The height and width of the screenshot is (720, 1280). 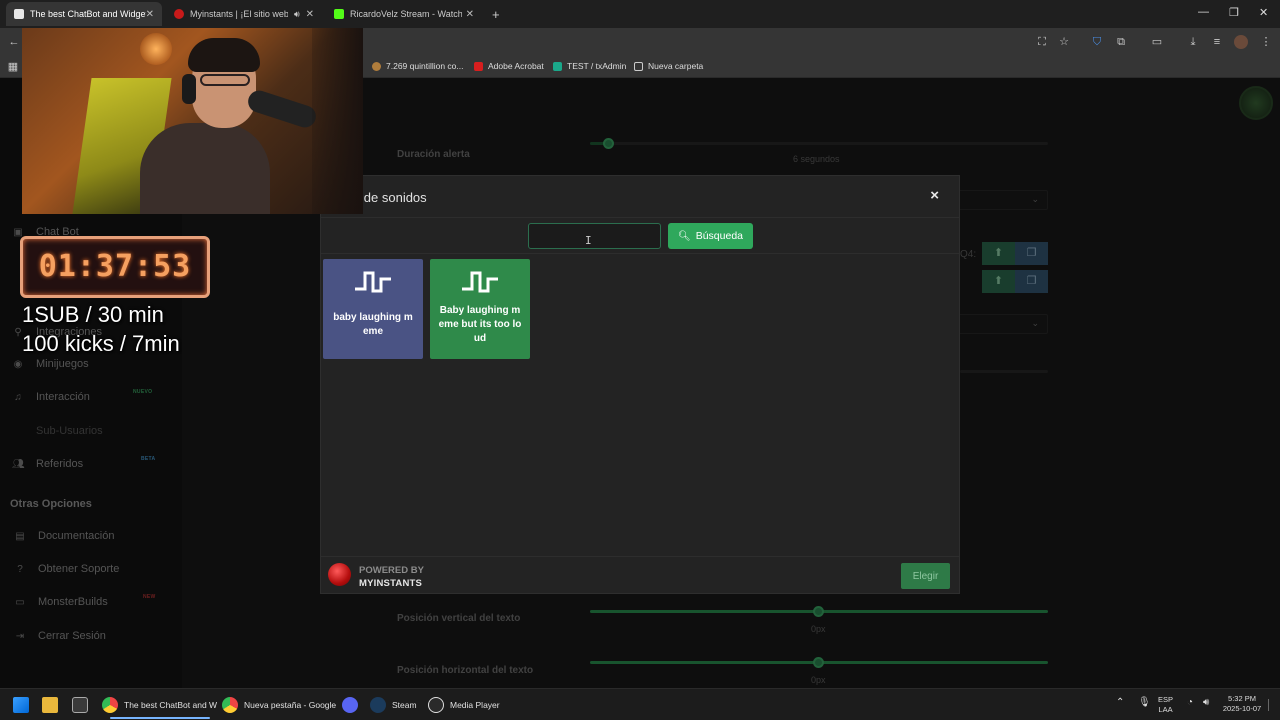 What do you see at coordinates (594, 236) in the screenshot?
I see `sound-search-input` at bounding box center [594, 236].